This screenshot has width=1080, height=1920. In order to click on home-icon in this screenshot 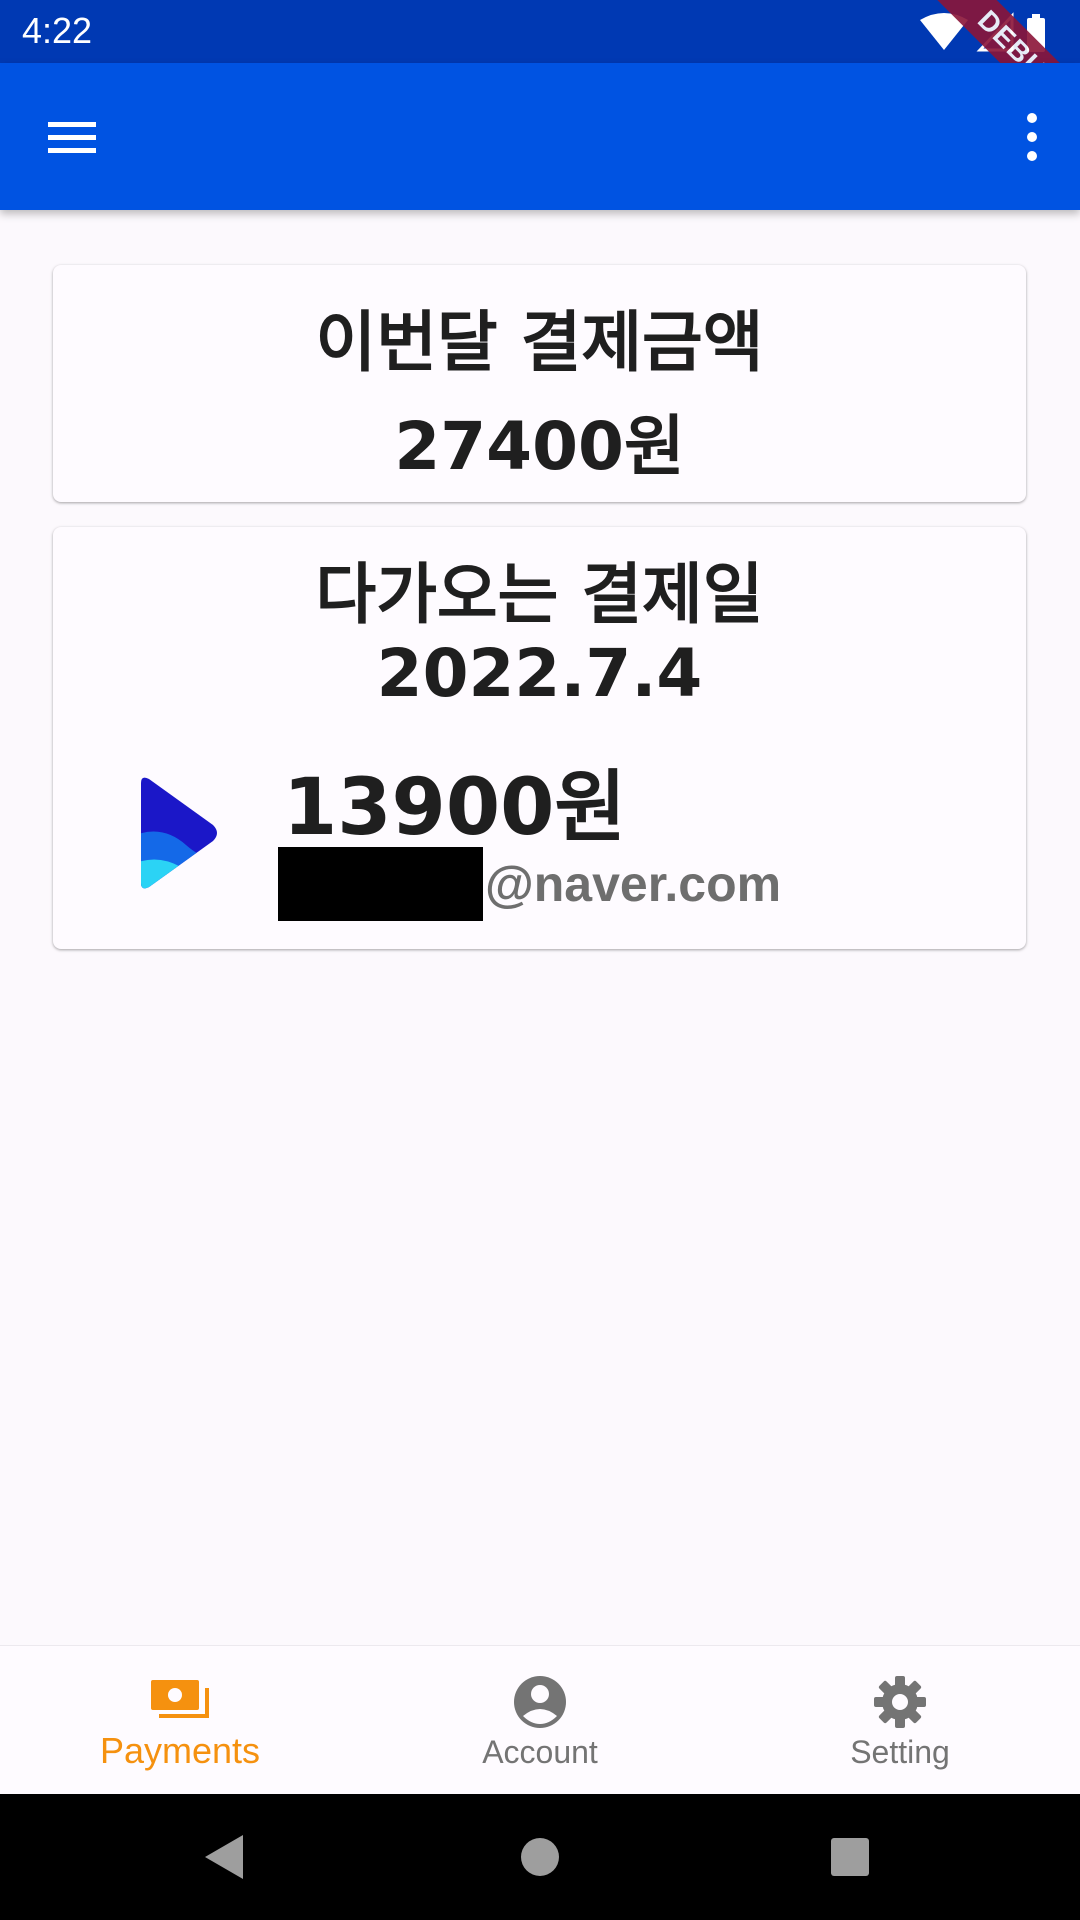, I will do `click(540, 1857)`.